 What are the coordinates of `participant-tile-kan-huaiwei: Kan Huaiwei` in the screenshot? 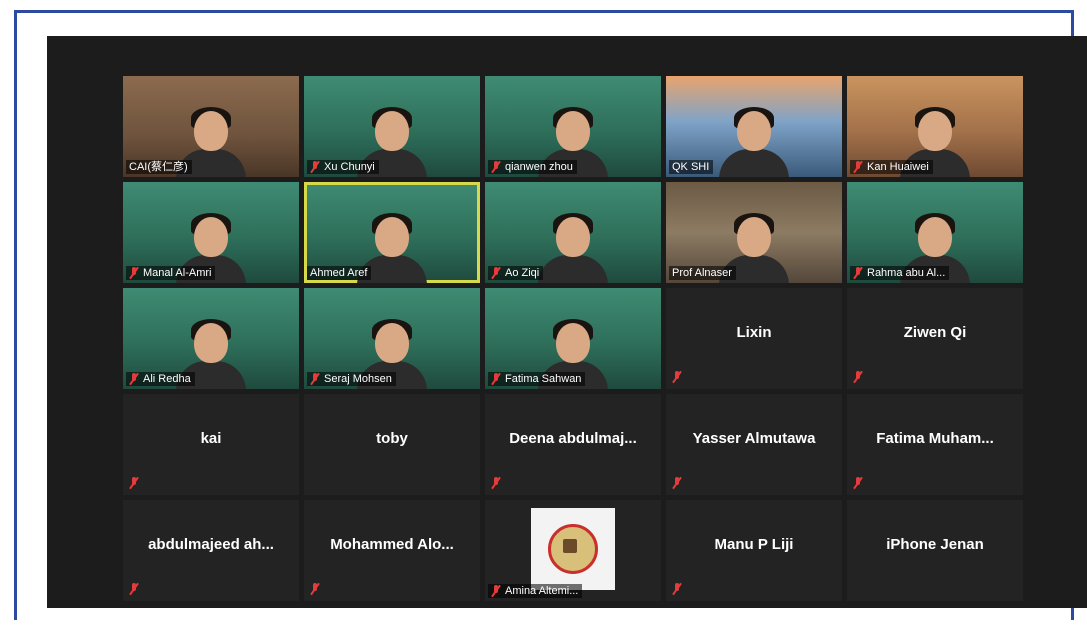 It's located at (935, 126).